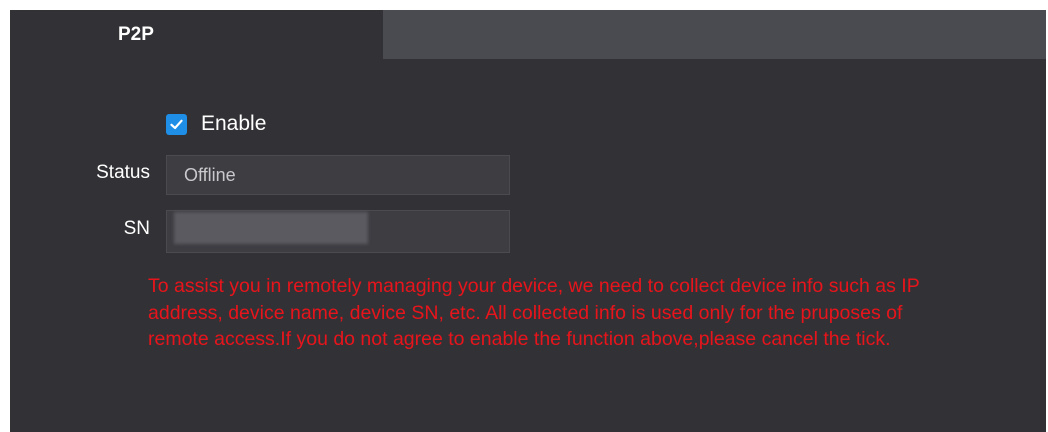 This screenshot has width=1048, height=432. I want to click on status-value: Offline, so click(210, 175).